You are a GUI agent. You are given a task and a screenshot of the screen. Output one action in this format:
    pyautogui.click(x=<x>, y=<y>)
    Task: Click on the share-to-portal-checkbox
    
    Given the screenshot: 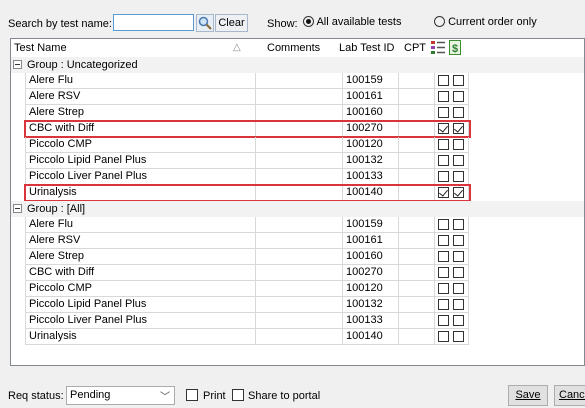 What is the action you would take?
    pyautogui.click(x=238, y=395)
    